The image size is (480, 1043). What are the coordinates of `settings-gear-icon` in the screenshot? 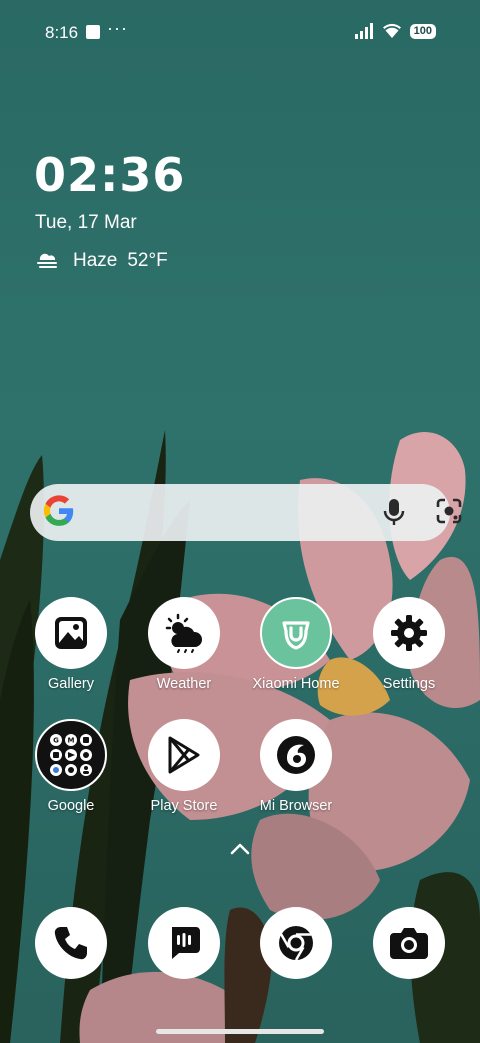 It's located at (409, 633).